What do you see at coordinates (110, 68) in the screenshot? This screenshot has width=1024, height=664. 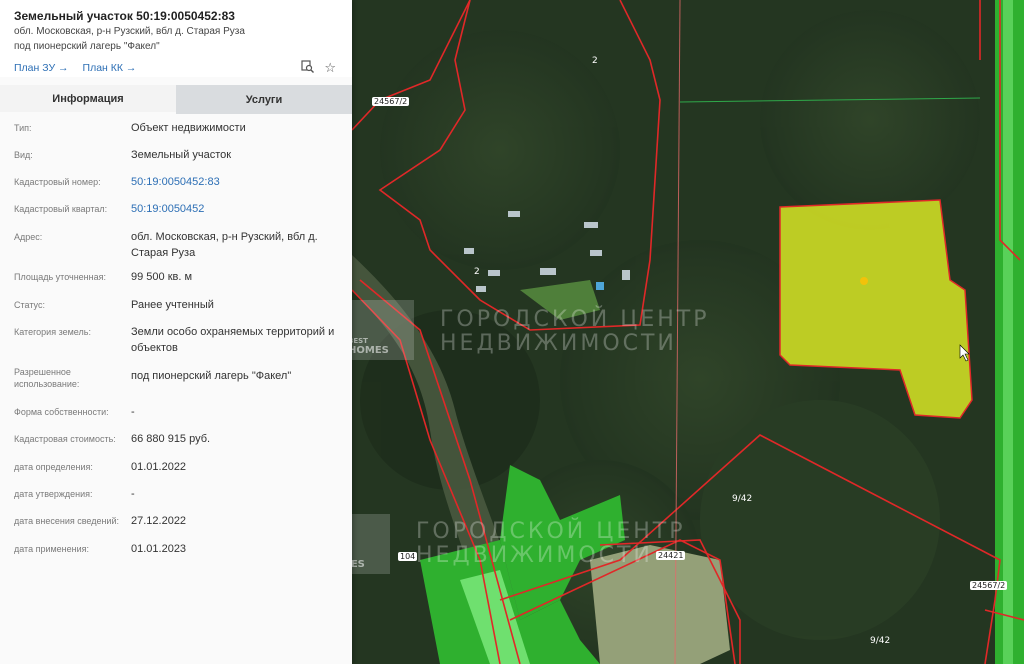 I see `plan-kk-link: План КК →` at bounding box center [110, 68].